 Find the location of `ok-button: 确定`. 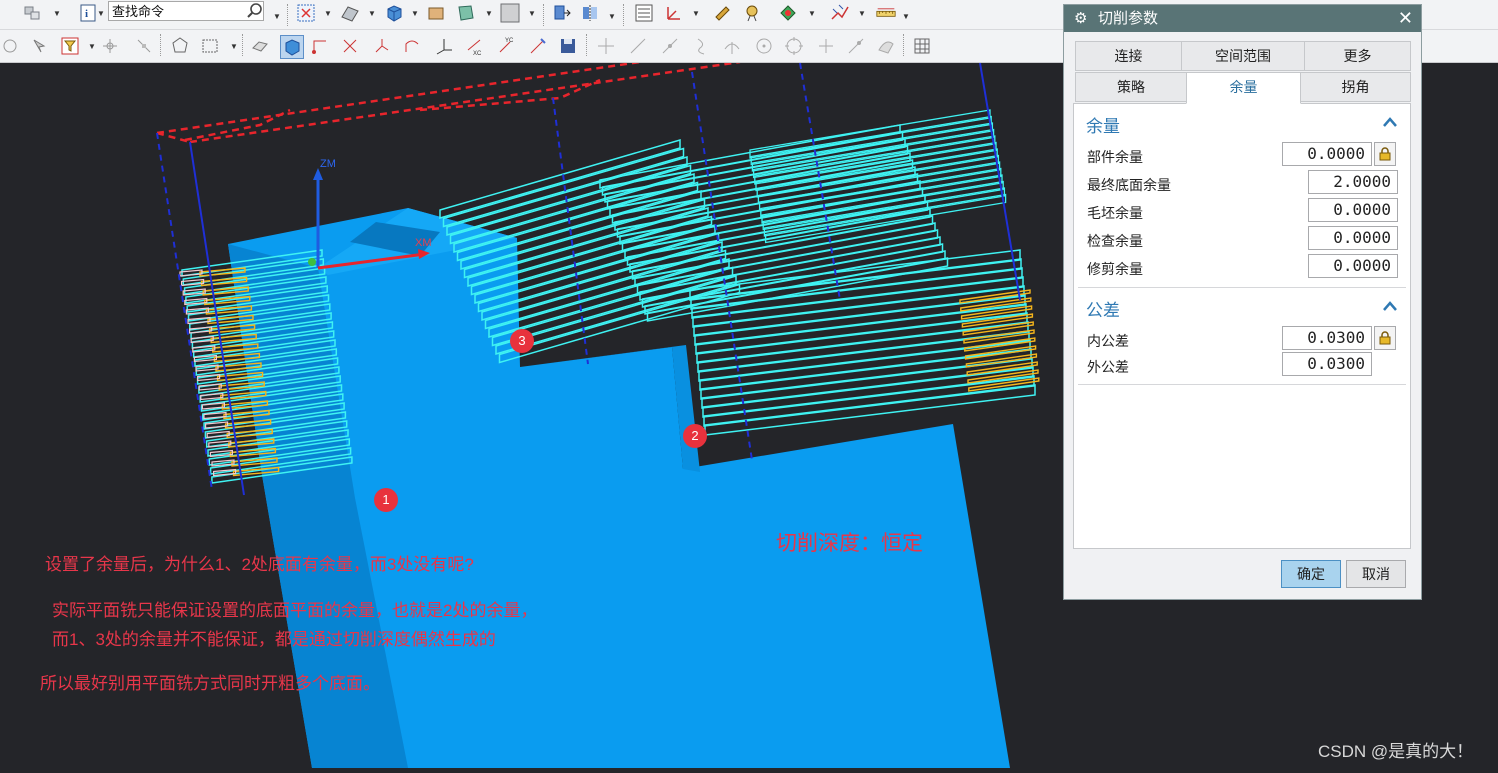

ok-button: 确定 is located at coordinates (1311, 574).